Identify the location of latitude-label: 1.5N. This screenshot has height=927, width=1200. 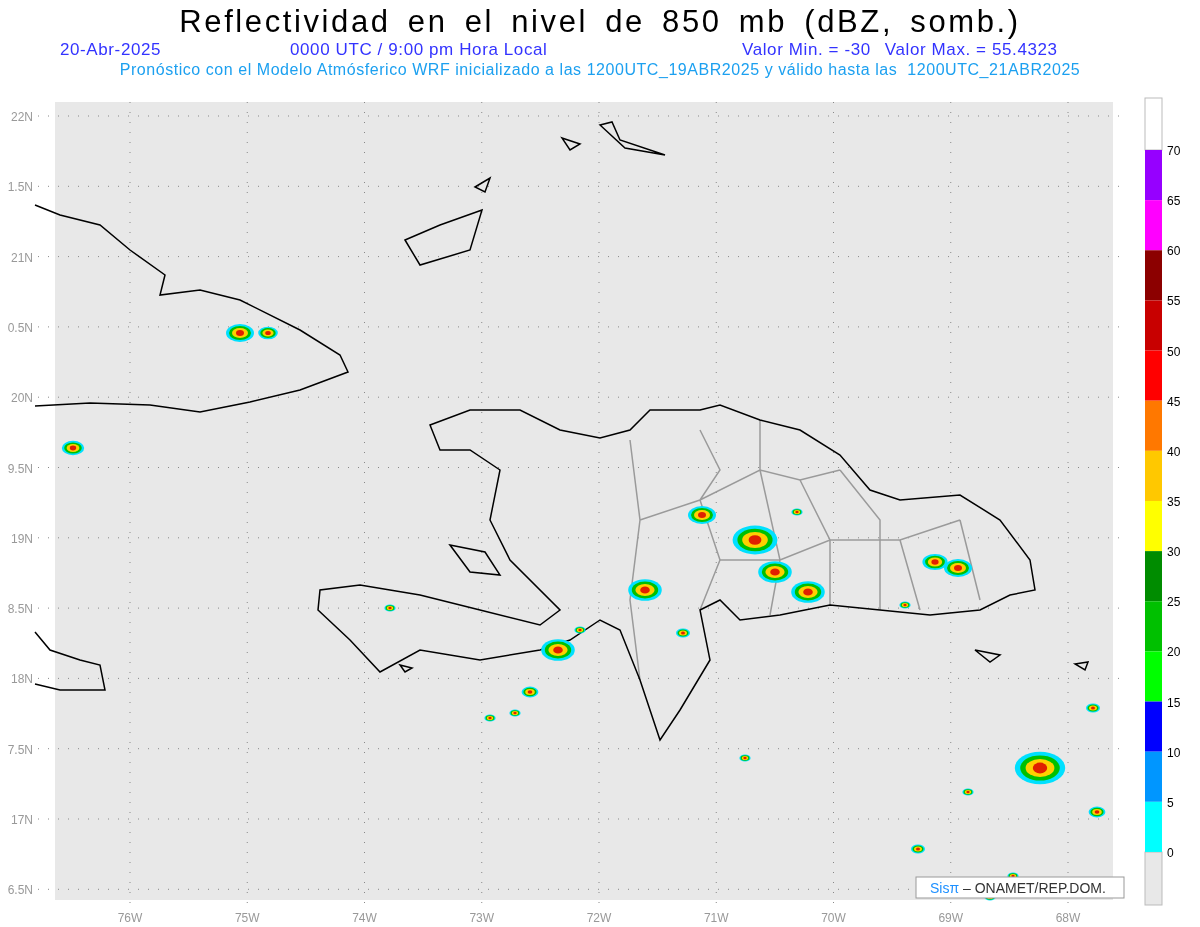
(20, 187).